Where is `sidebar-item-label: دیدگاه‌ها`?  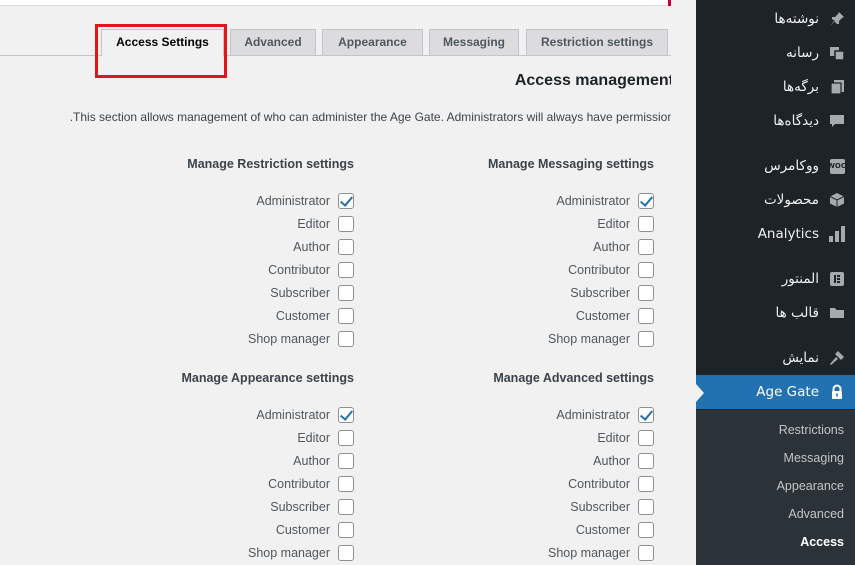
sidebar-item-label: دیدگاه‌ها is located at coordinates (796, 121).